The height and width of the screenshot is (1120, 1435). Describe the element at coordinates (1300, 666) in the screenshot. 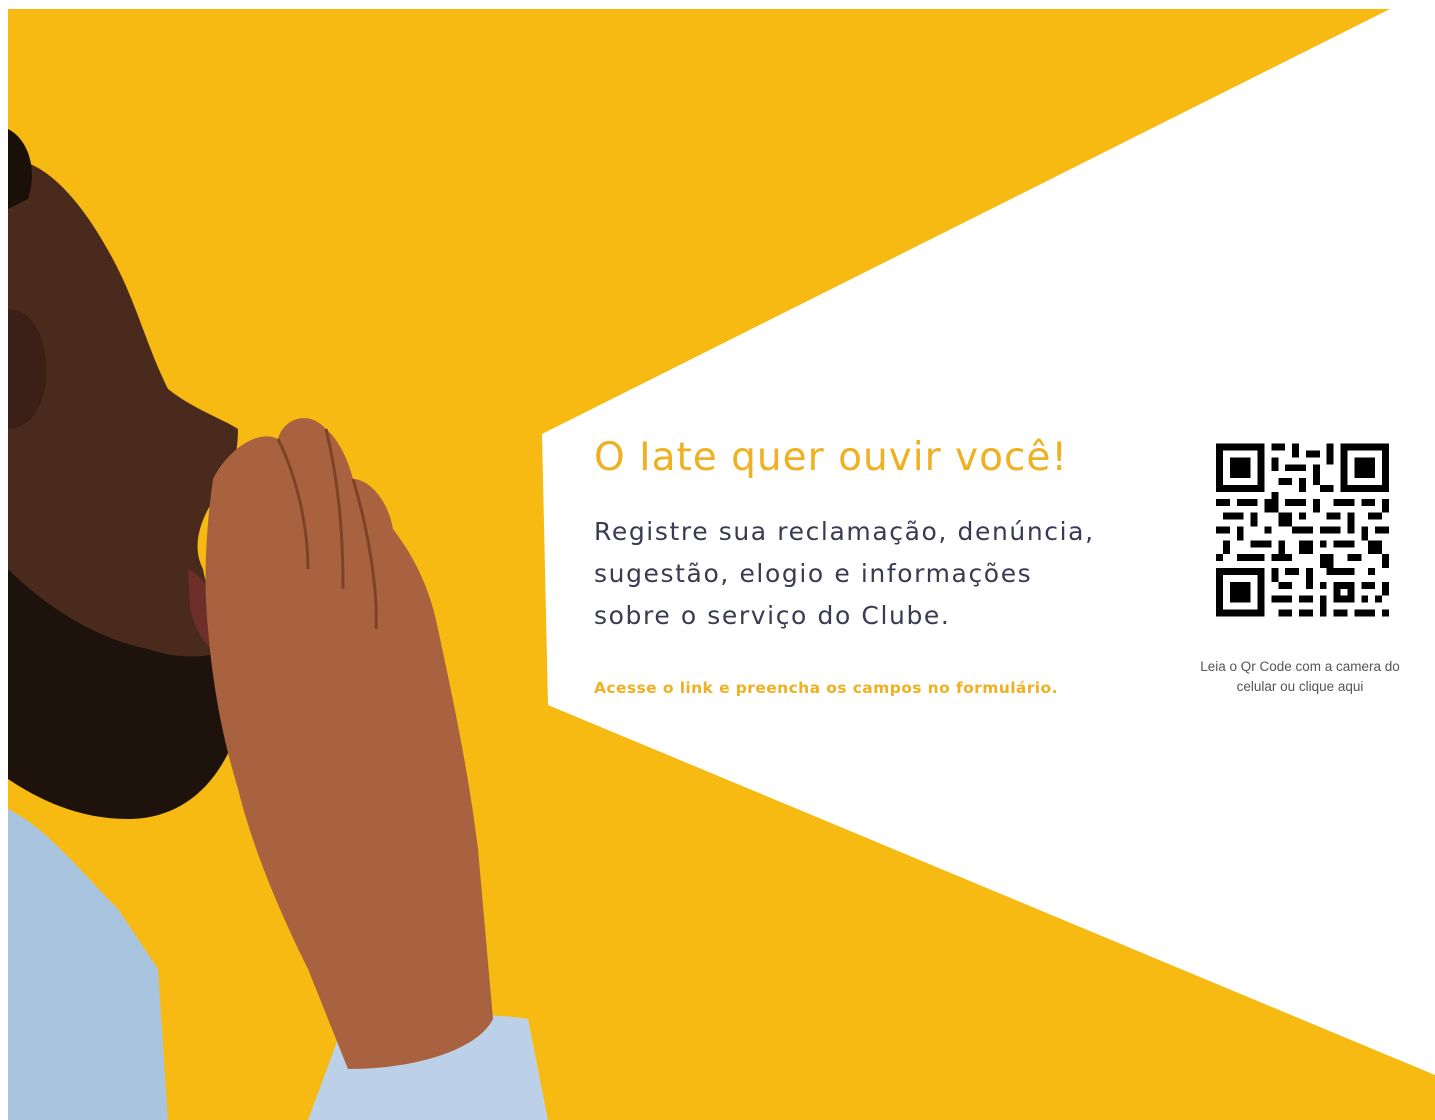

I see `qr-caption-line: Leia o Qr Code com a camera do` at that location.